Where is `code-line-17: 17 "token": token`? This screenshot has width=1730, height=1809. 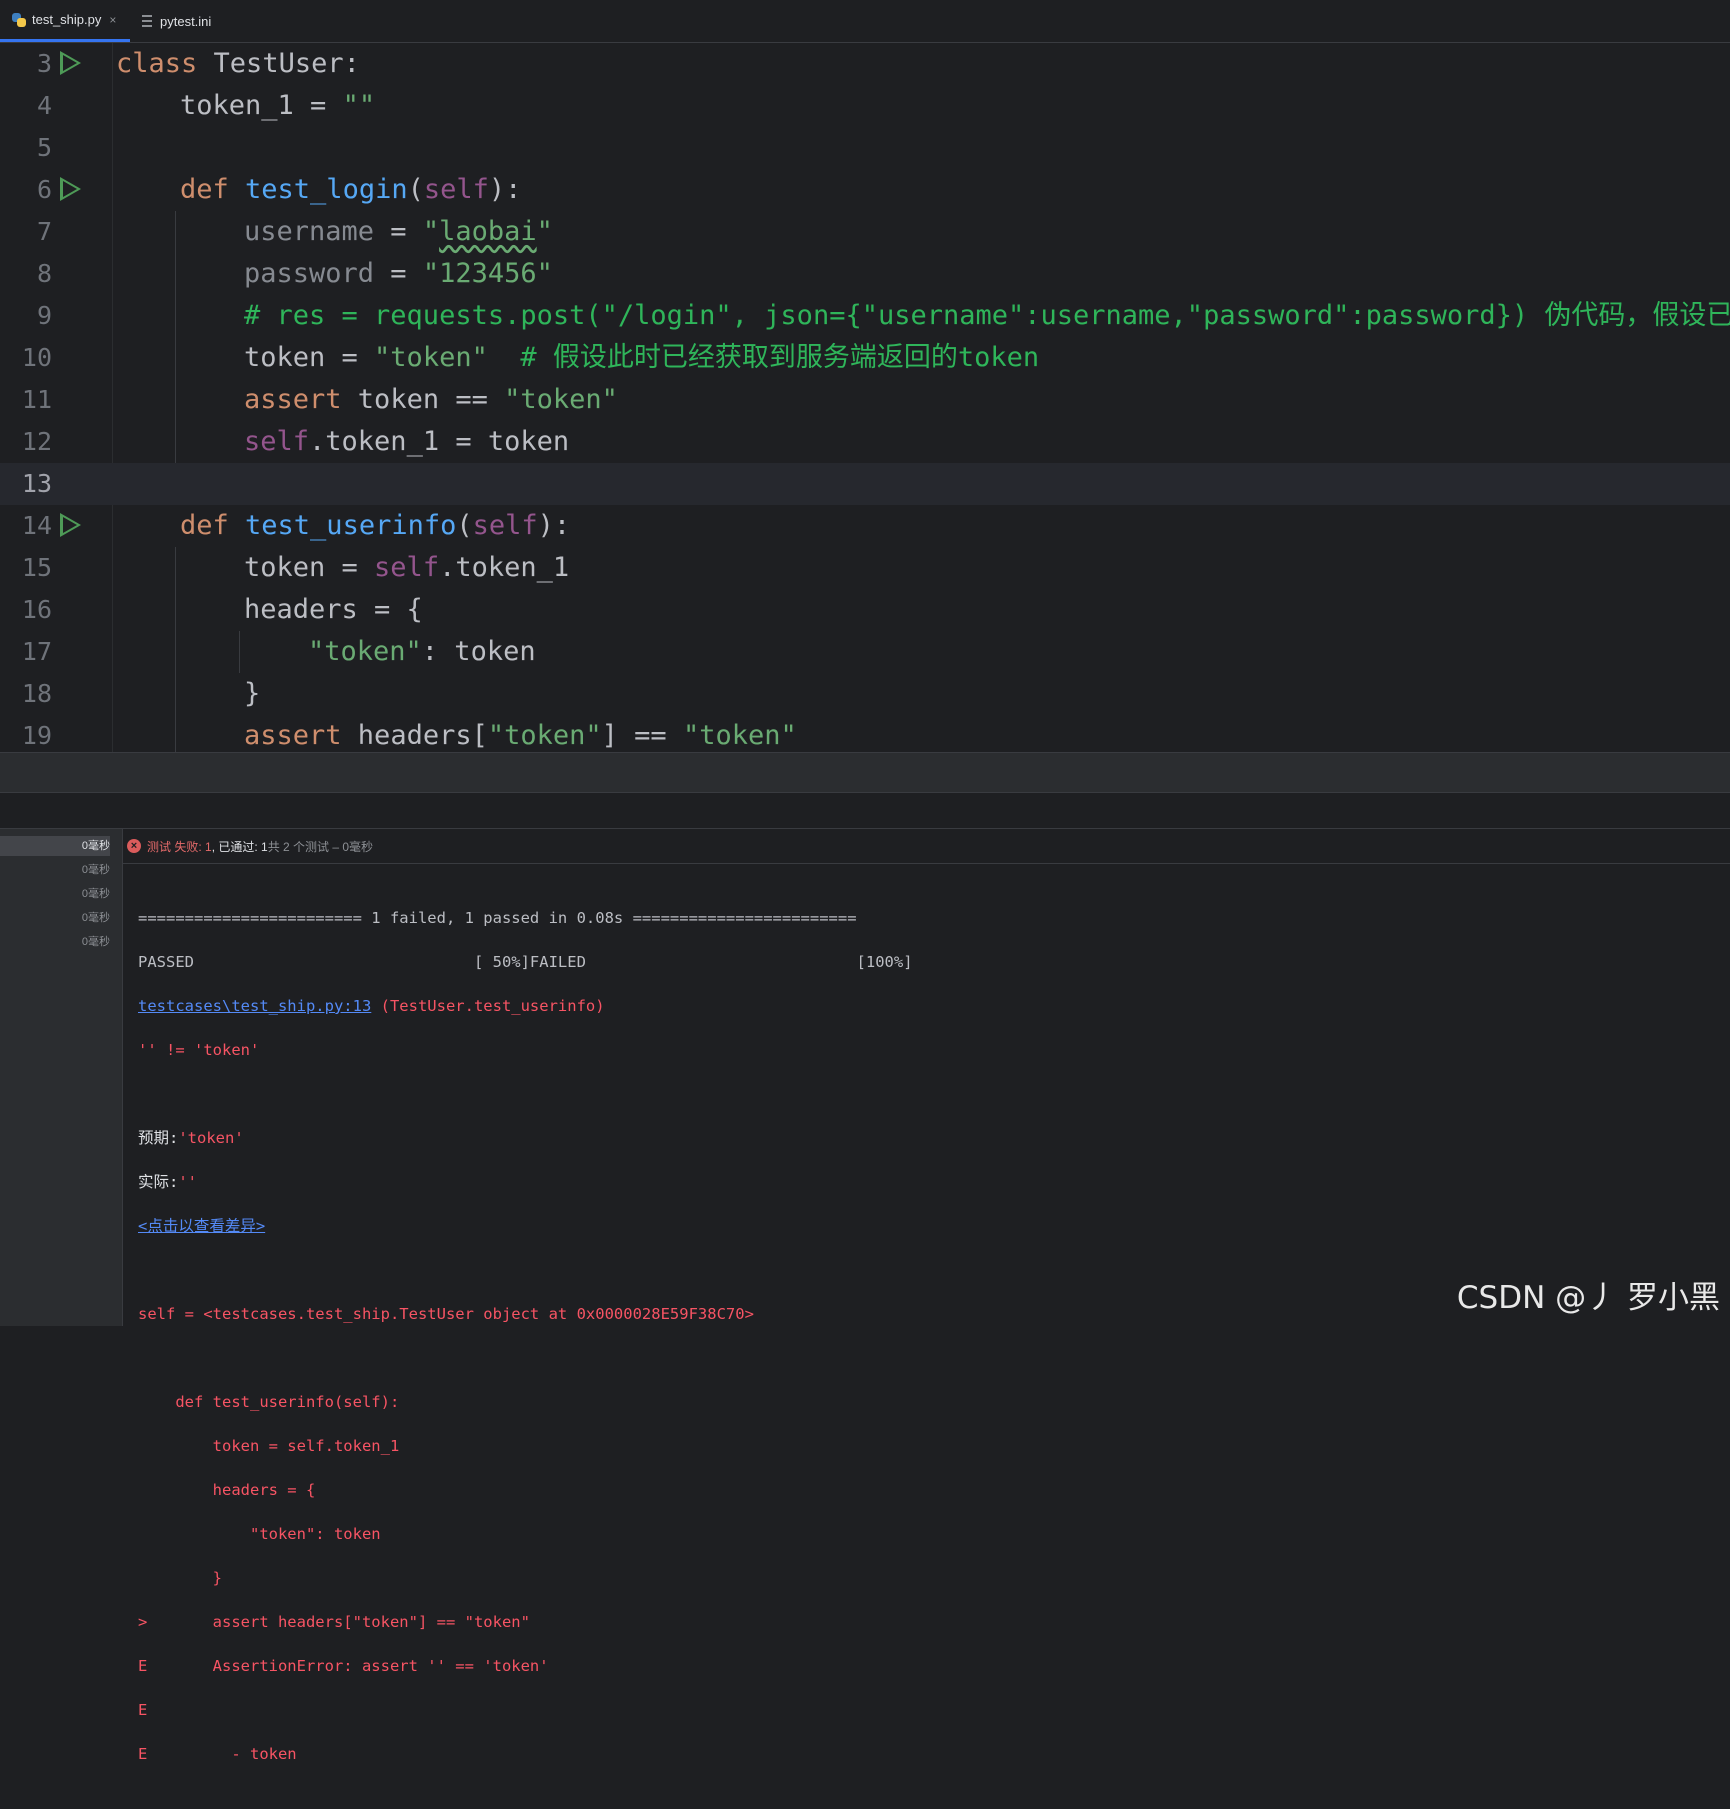
code-line-17: 17 "token": token is located at coordinates (865, 652).